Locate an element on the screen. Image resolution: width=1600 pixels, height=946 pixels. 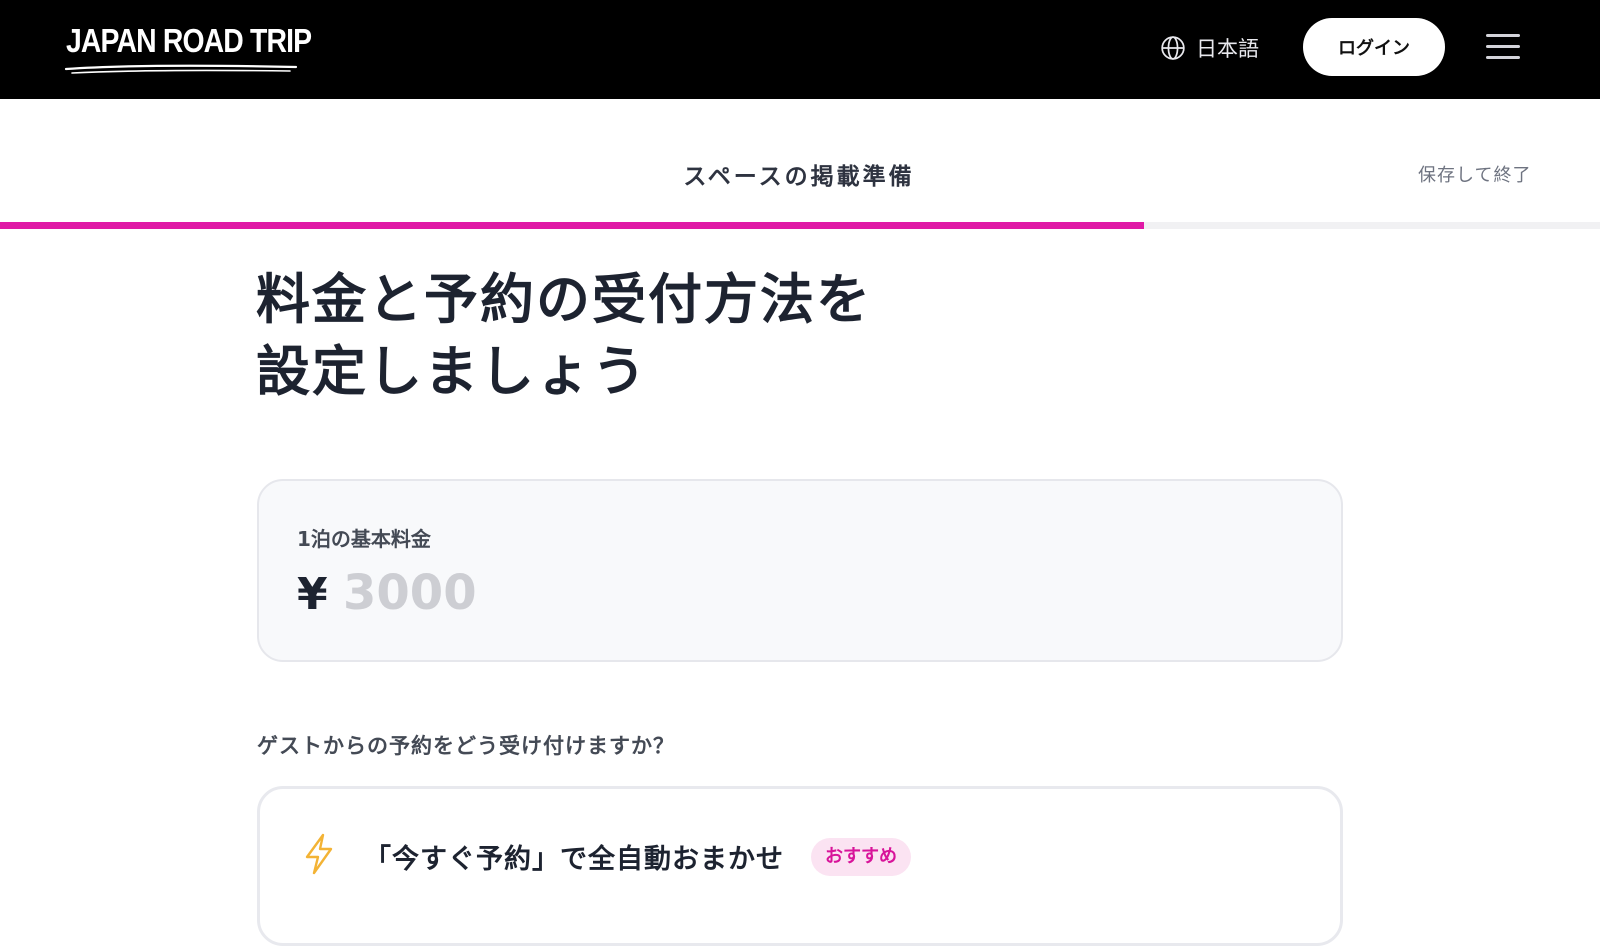
page-section-title: スペースの掲載準備 is located at coordinates (800, 174).